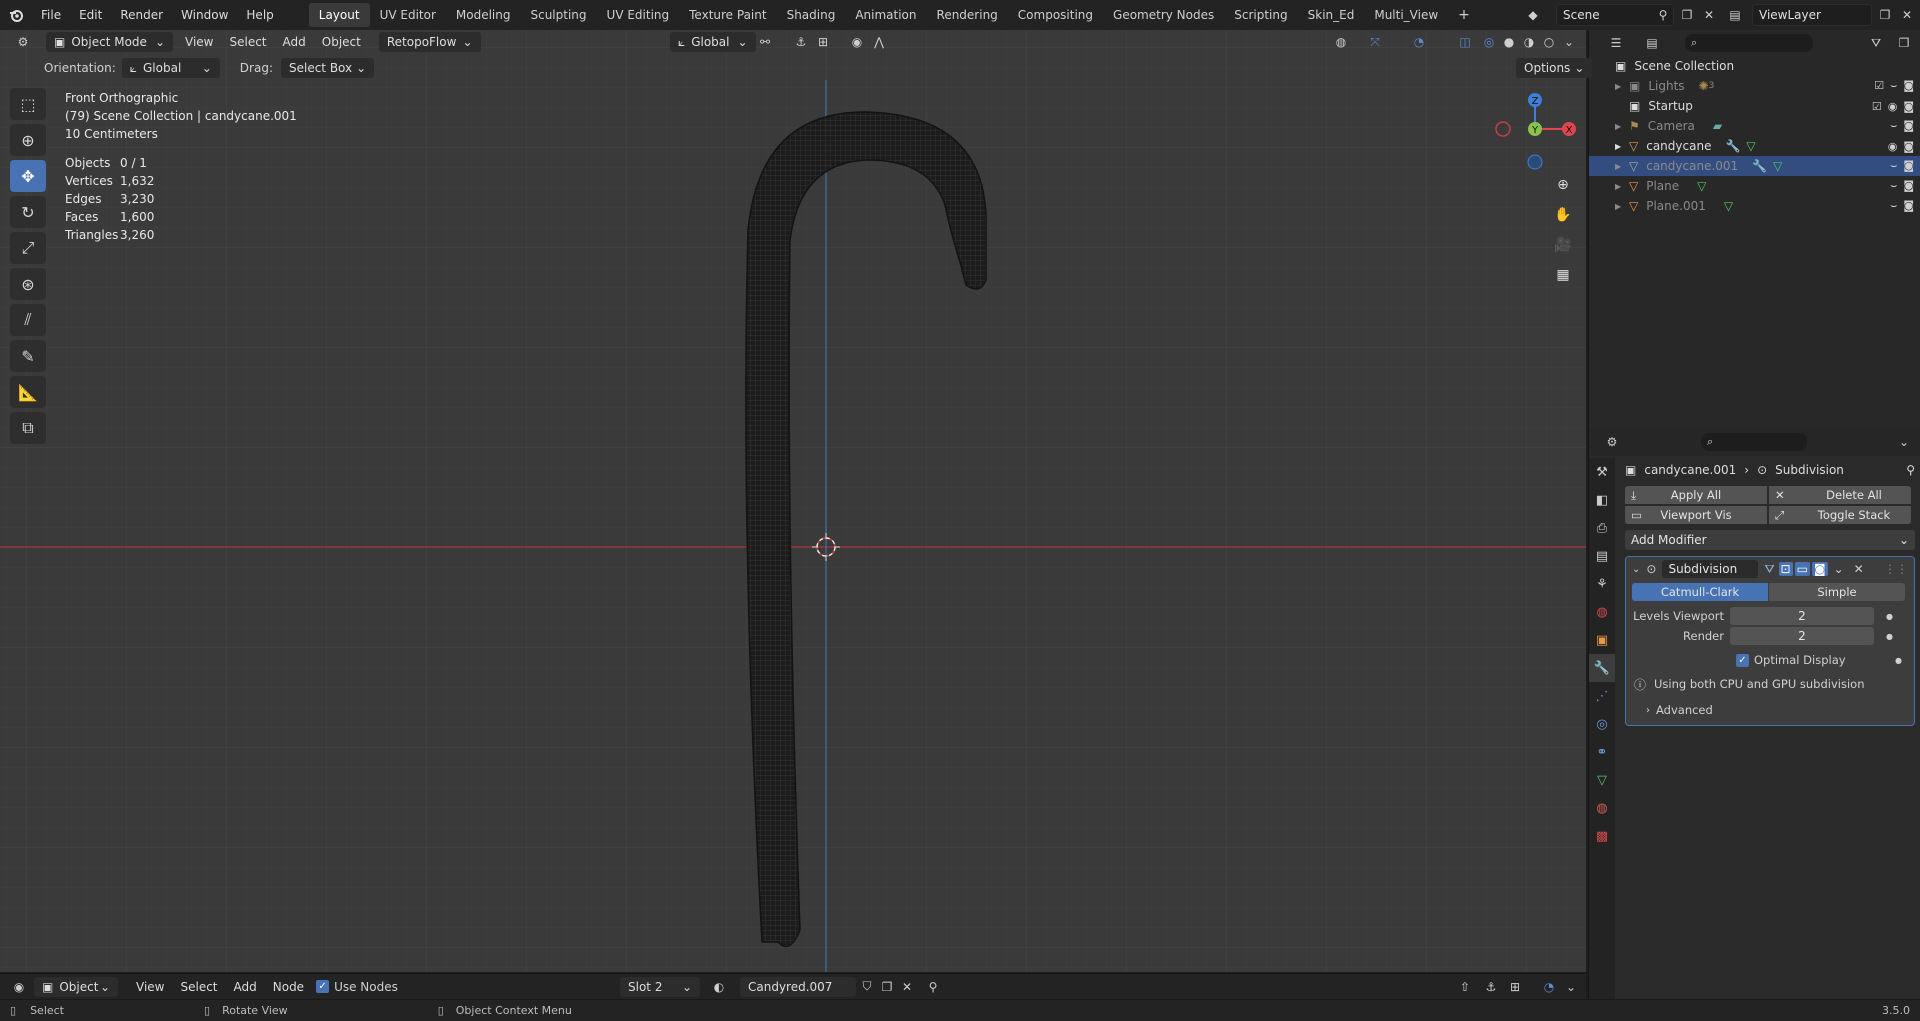 This screenshot has height=1021, width=1920. Describe the element at coordinates (1055, 15) in the screenshot. I see `tab-compositing: Compositing` at that location.